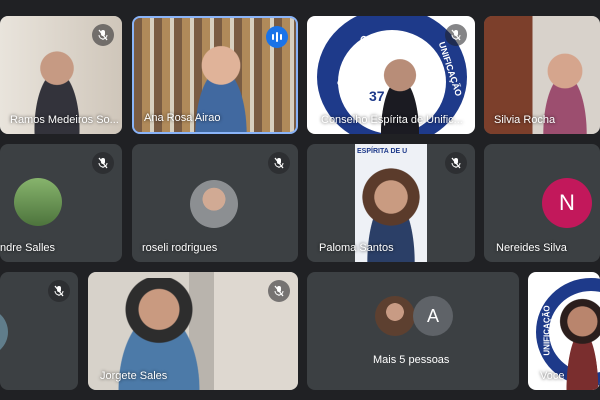 The image size is (600, 400). I want to click on profile-avatar: N, so click(567, 203).